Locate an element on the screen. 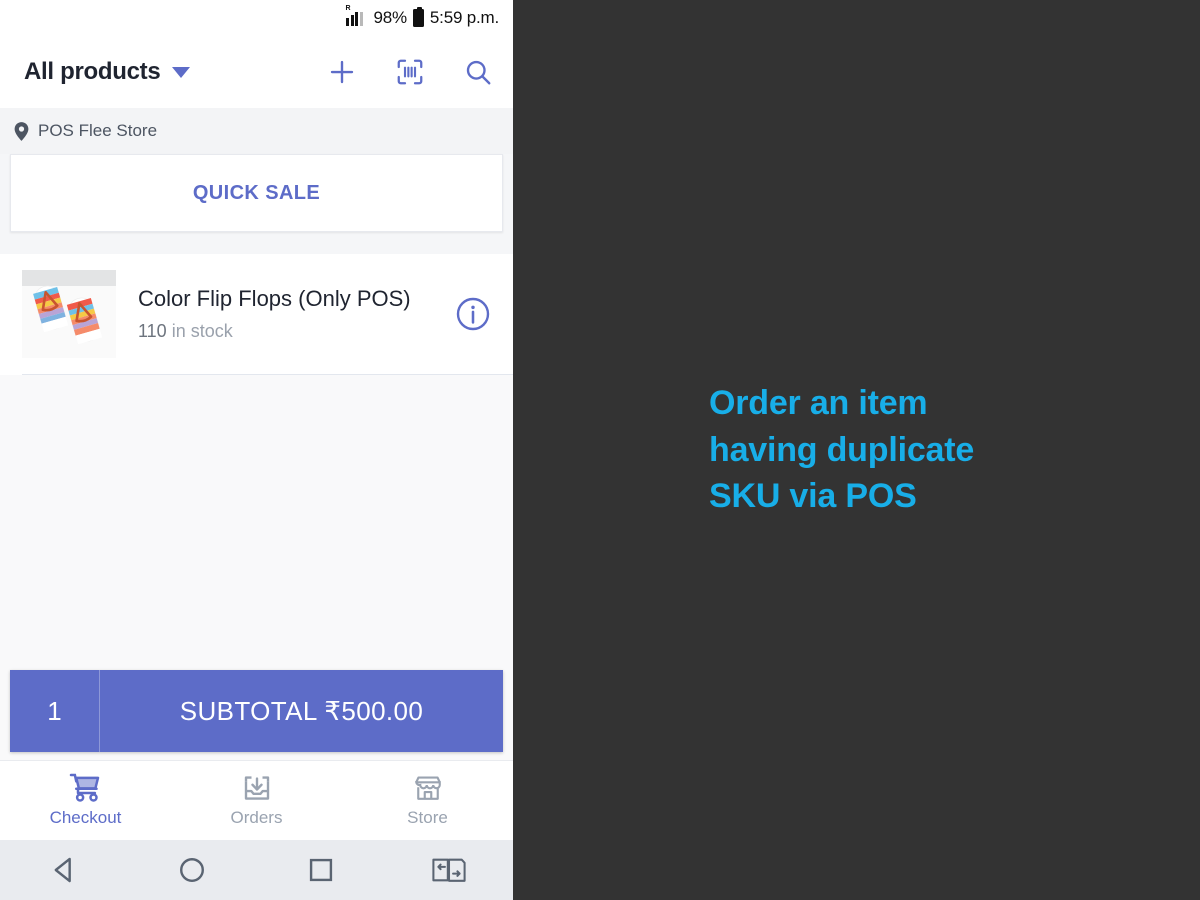 This screenshot has width=1200, height=900. storefront-icon is located at coordinates (427, 788).